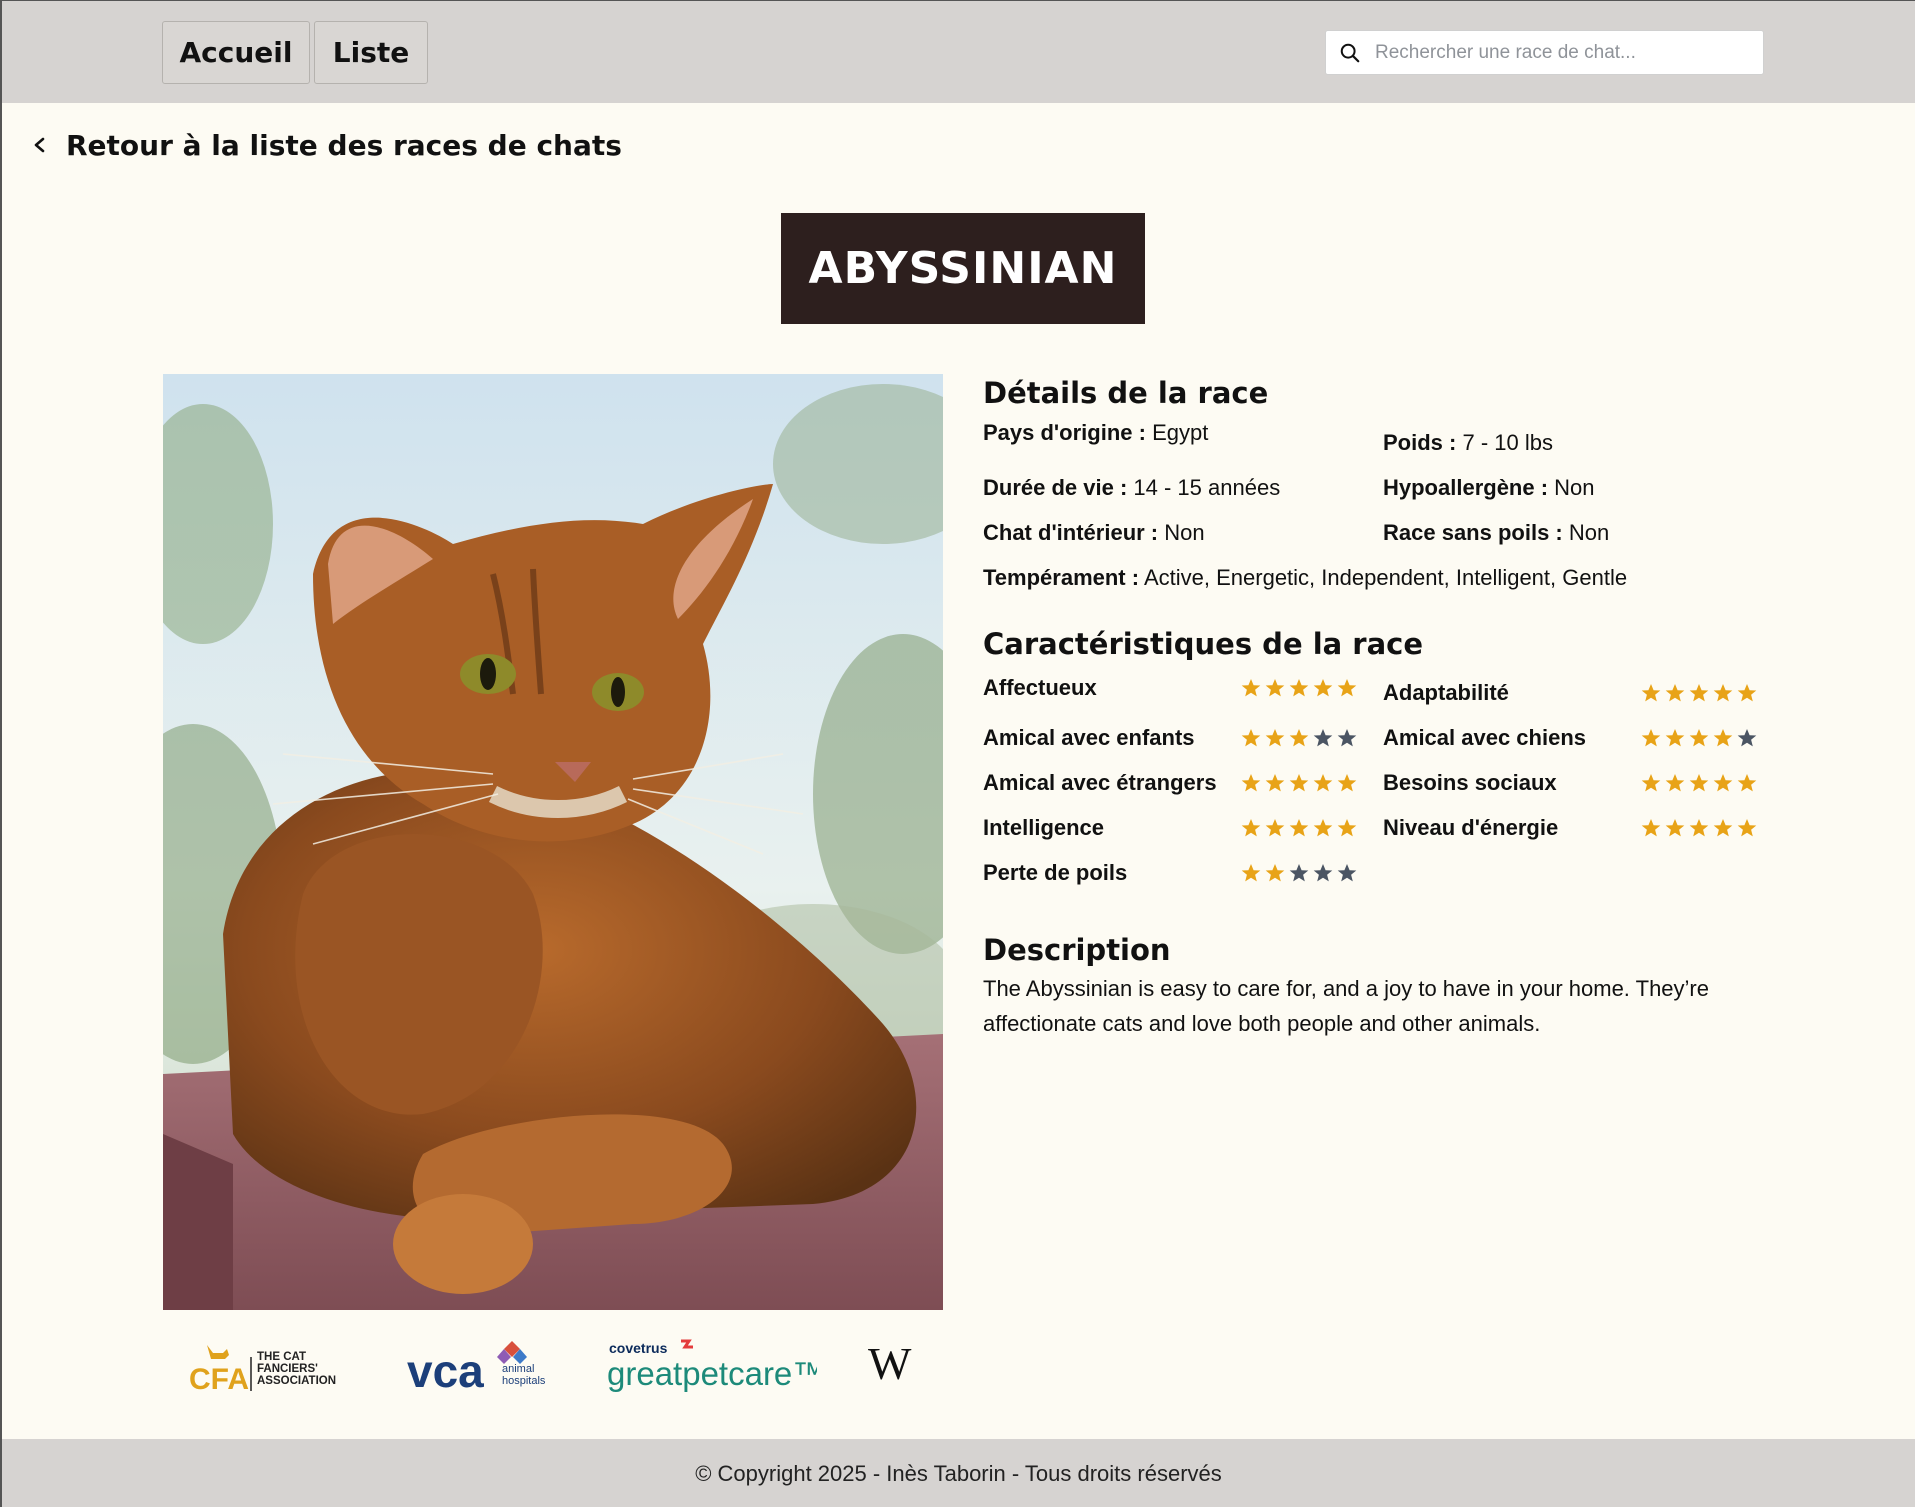 The image size is (1915, 1507). I want to click on search-bar, so click(1544, 52).